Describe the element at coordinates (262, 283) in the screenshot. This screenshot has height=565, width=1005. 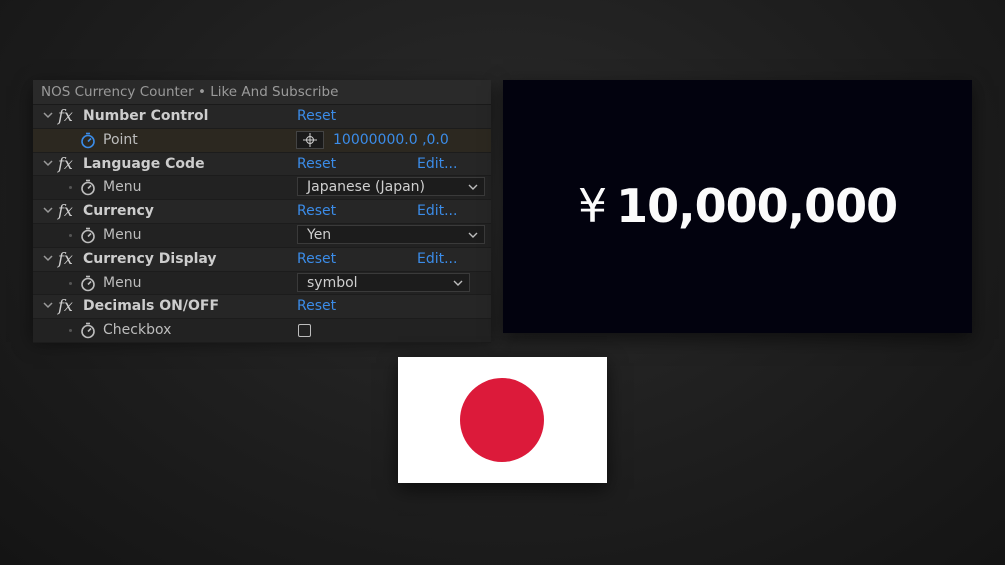
I see `property-row-menu: Menu symbol` at that location.